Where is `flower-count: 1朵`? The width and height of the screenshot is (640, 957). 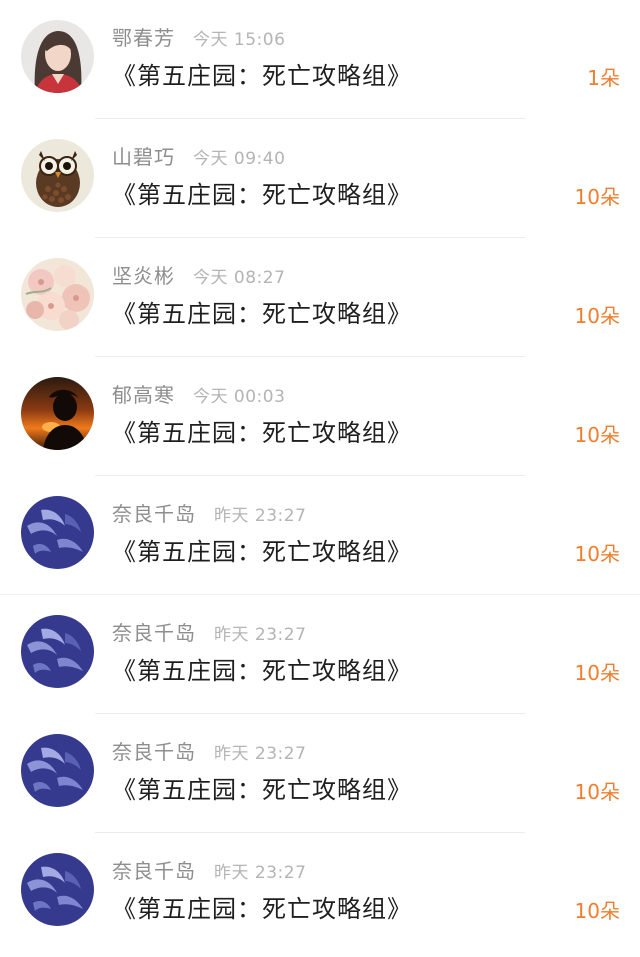
flower-count: 1朵 is located at coordinates (603, 78).